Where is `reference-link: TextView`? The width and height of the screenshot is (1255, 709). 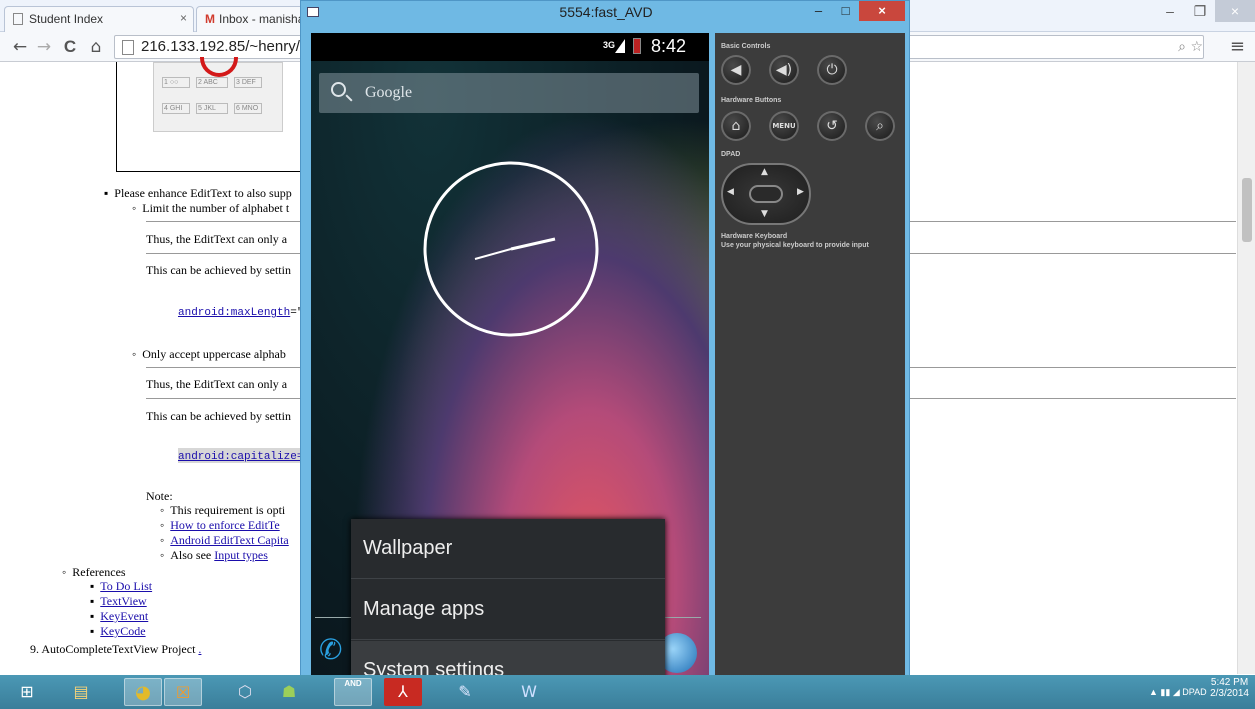
reference-link: TextView is located at coordinates (123, 601).